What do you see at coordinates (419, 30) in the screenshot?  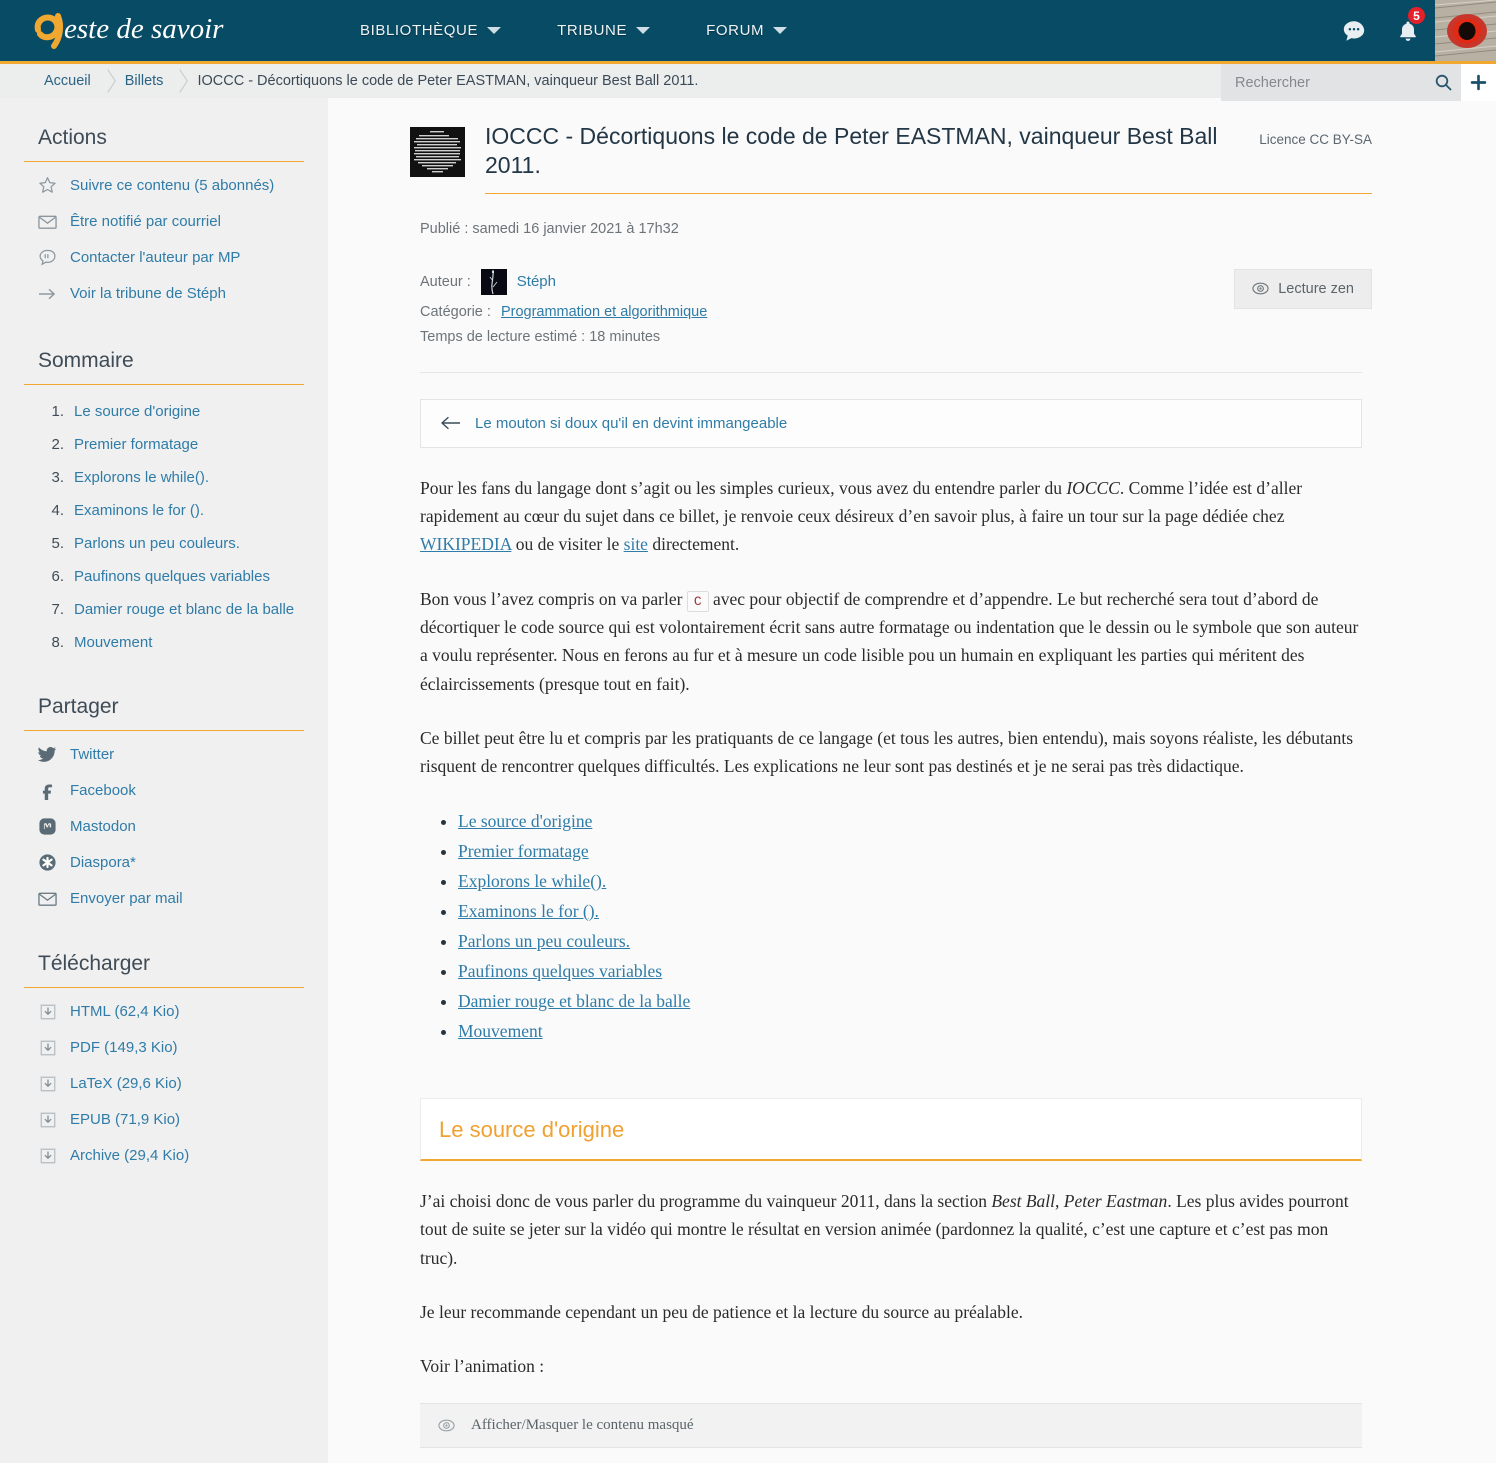 I see `nav-item-label: BIBLIOTHÈQUE` at bounding box center [419, 30].